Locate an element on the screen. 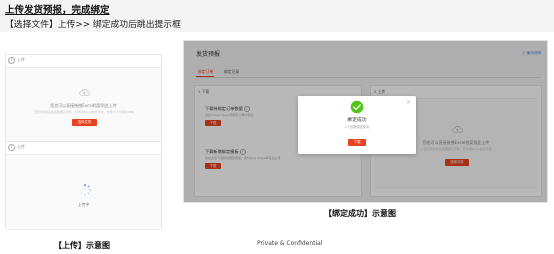 This screenshot has width=554, height=254. dialog-subtitle: 1个包裹绑定成功 is located at coordinates (357, 127).